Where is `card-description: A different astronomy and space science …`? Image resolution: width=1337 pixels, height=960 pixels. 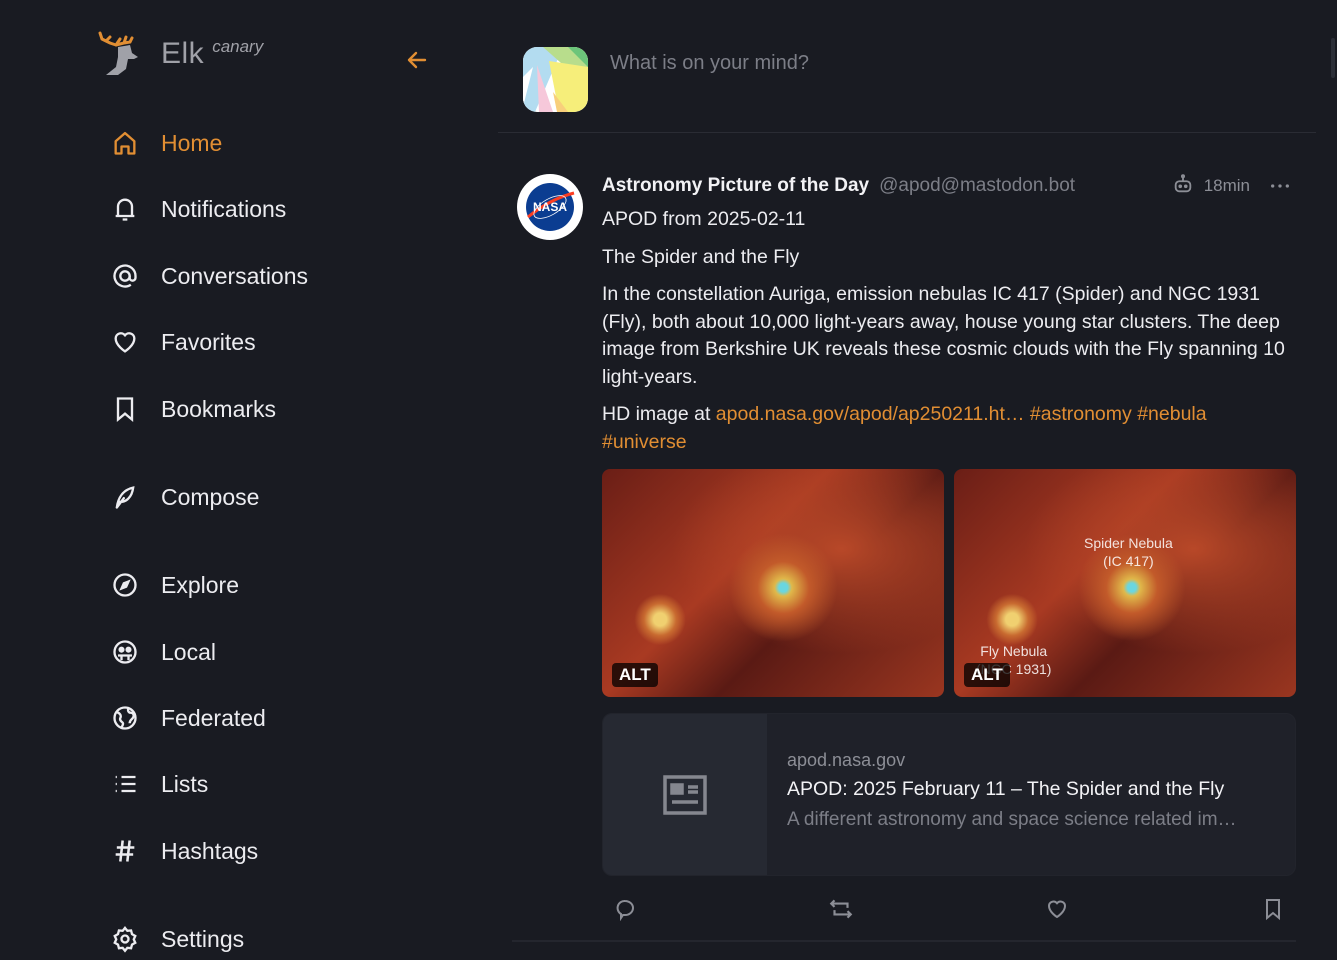 card-description: A different astronomy and space science … is located at coordinates (1012, 819).